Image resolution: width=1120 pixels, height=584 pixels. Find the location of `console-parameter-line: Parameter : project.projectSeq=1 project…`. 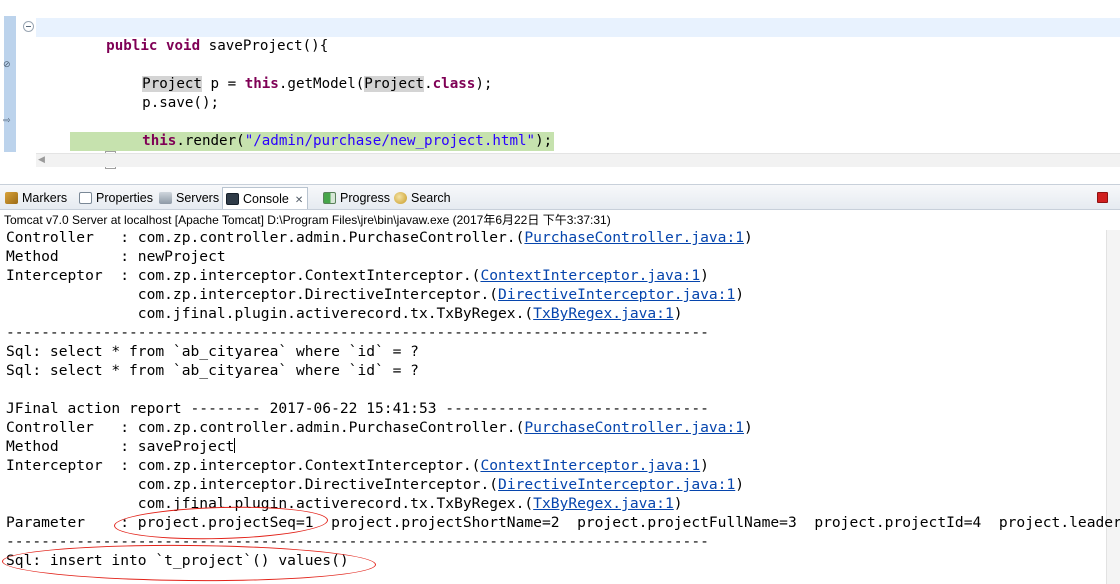

console-parameter-line: Parameter : project.projectSeq=1 project… is located at coordinates (563, 522).